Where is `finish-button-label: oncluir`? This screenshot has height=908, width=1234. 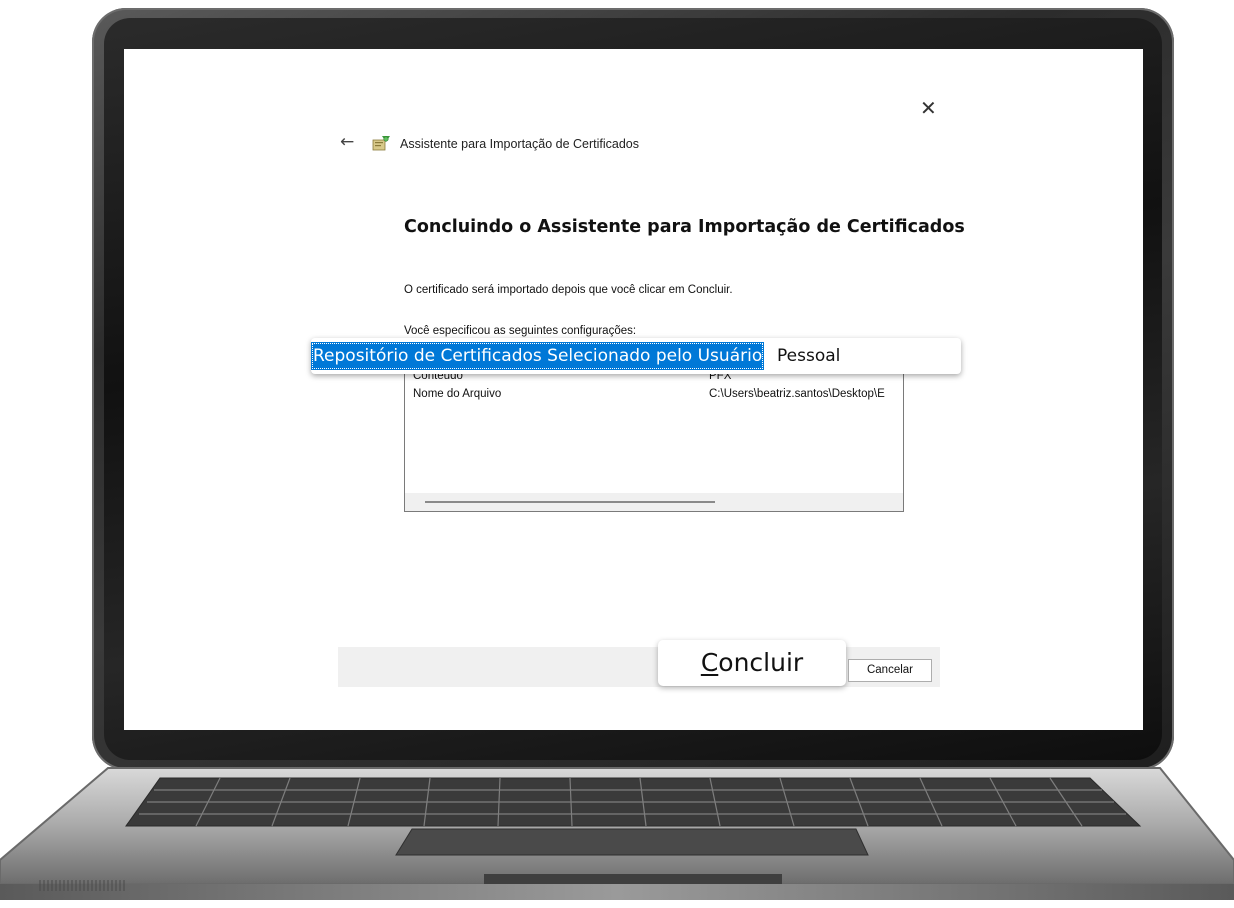 finish-button-label: oncluir is located at coordinates (761, 662).